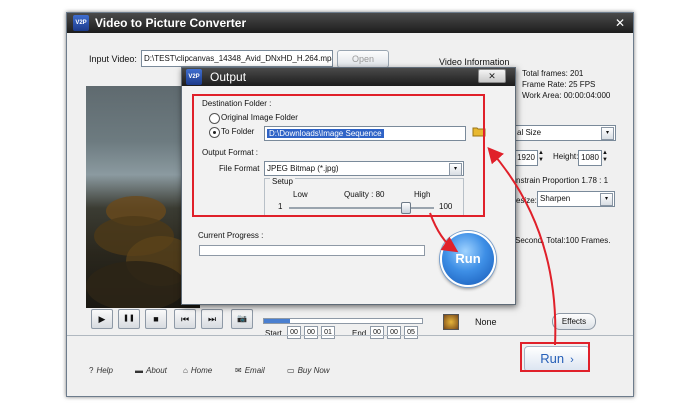  Describe the element at coordinates (350, 23) in the screenshot. I see `main-titlebar: V2P Video to Picture Converter ✕` at that location.